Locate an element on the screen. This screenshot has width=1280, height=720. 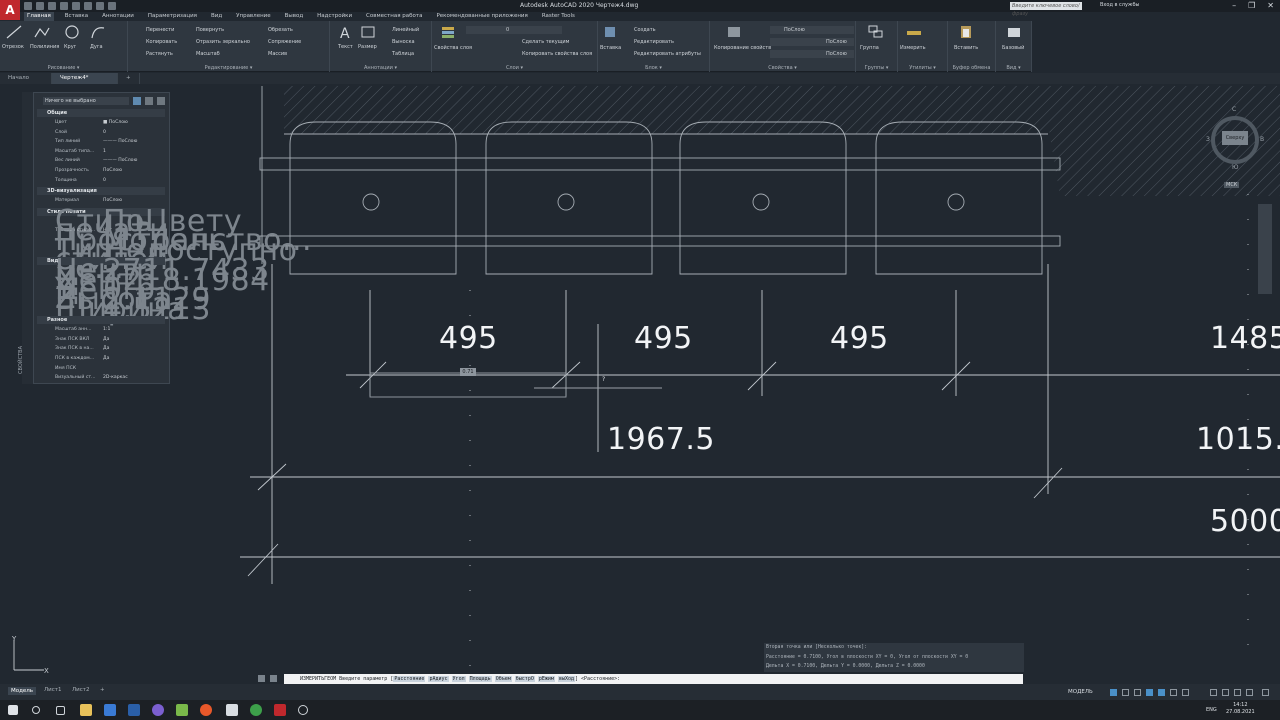
tab-featured-apps: Рекомендованные приложения is located at coordinates (481, 16).